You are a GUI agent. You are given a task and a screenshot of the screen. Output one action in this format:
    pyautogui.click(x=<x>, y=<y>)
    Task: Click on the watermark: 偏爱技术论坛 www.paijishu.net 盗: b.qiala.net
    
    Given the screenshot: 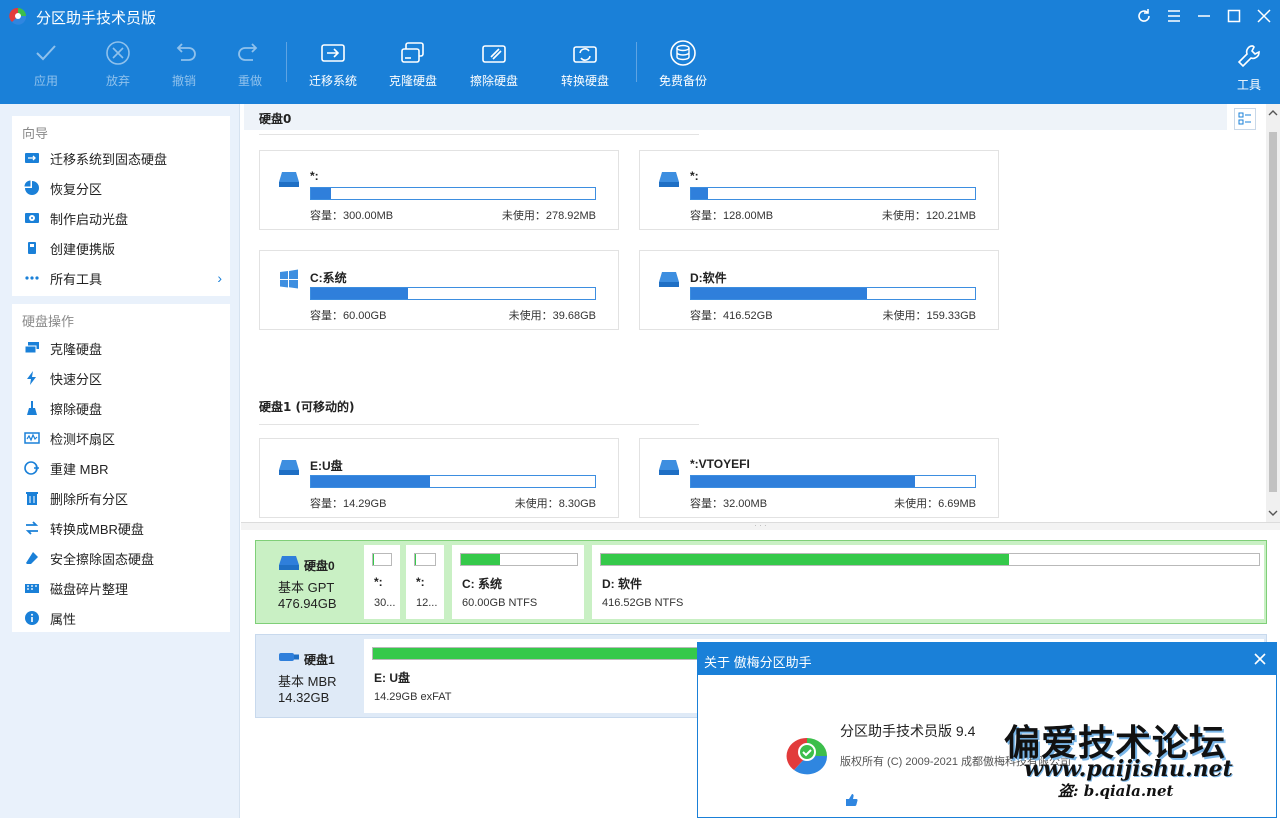 What is the action you would take?
    pyautogui.click(x=1134, y=759)
    